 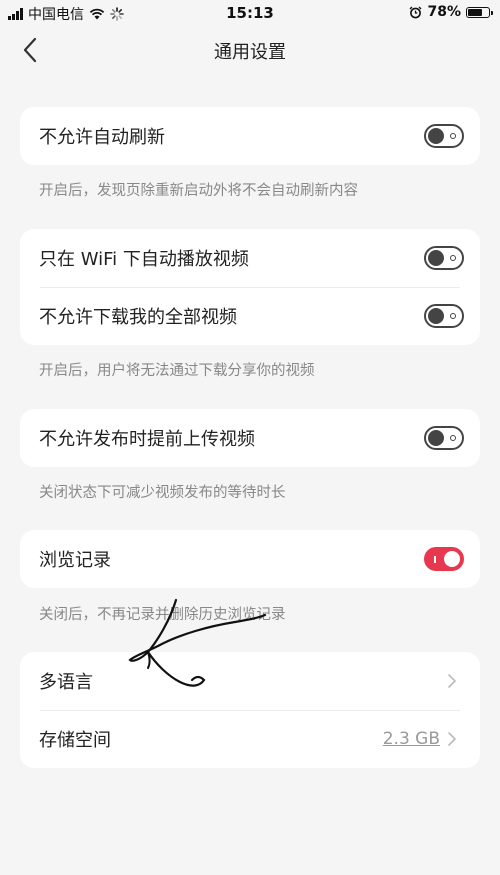 I want to click on setting-label: 存储空间, so click(x=75, y=740).